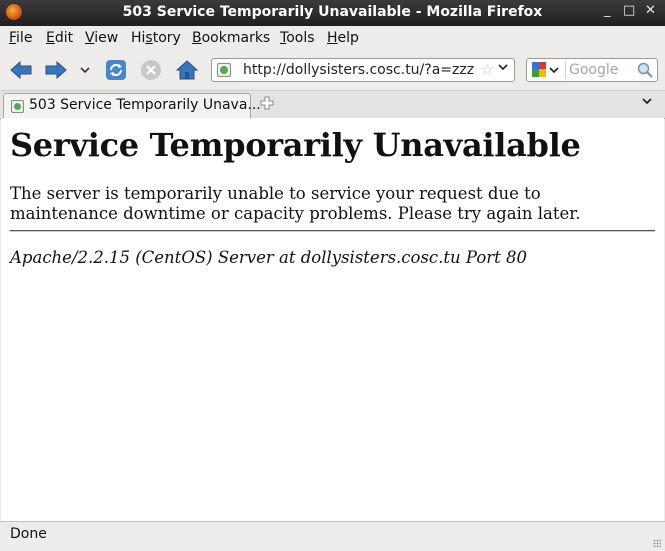  Describe the element at coordinates (20, 38) in the screenshot. I see `menu-file: File` at that location.